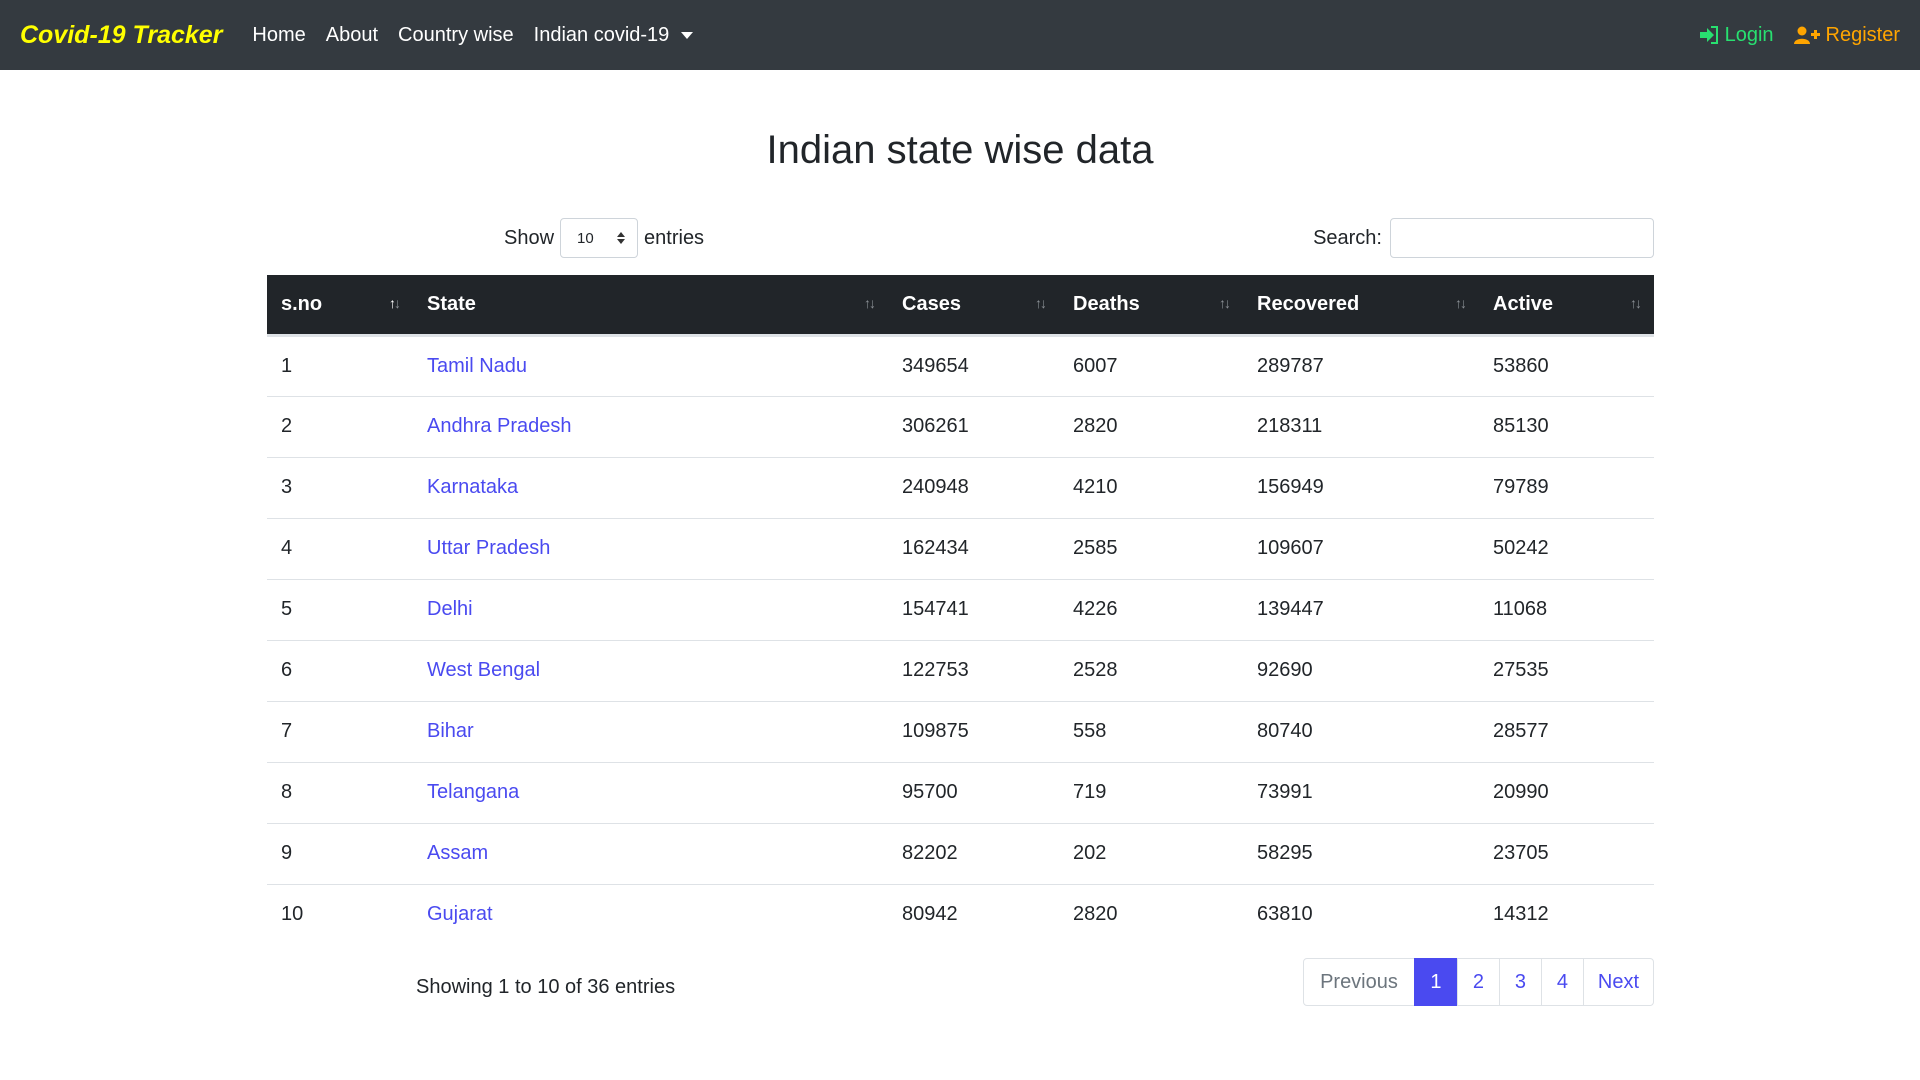 The height and width of the screenshot is (1080, 1920). I want to click on cell-deaths: 719, so click(1151, 793).